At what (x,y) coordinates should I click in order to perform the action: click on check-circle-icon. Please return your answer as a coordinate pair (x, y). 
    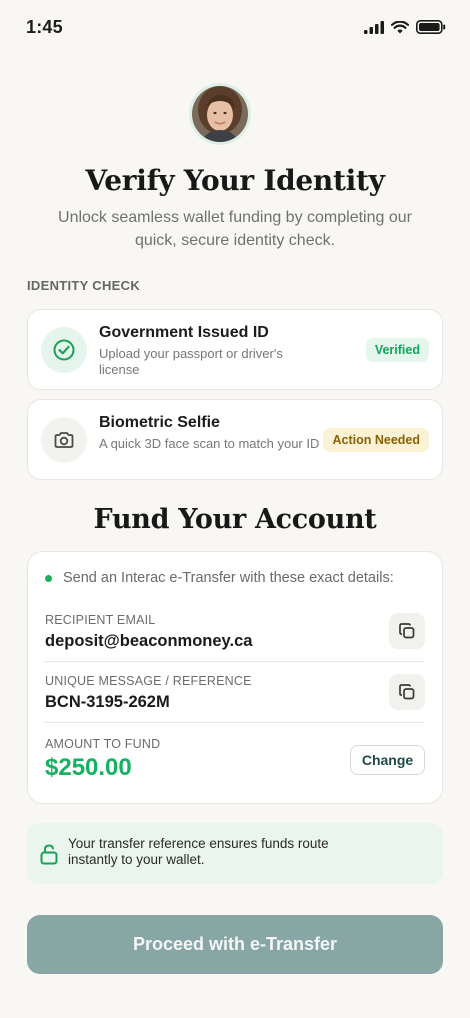
    Looking at the image, I should click on (64, 350).